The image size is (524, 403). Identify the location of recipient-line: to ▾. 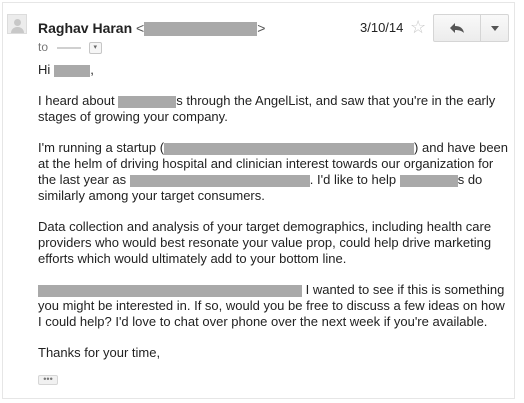
(70, 47).